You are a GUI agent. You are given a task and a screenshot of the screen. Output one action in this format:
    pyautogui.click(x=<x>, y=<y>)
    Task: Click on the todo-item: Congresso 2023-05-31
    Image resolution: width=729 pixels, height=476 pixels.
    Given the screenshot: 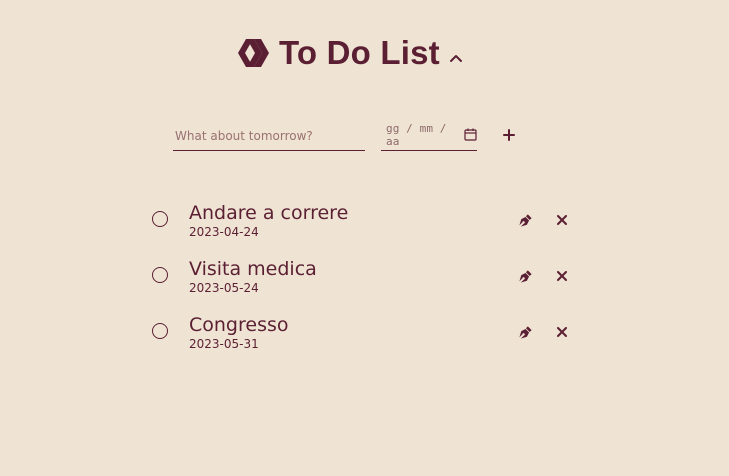 What is the action you would take?
    pyautogui.click(x=367, y=340)
    